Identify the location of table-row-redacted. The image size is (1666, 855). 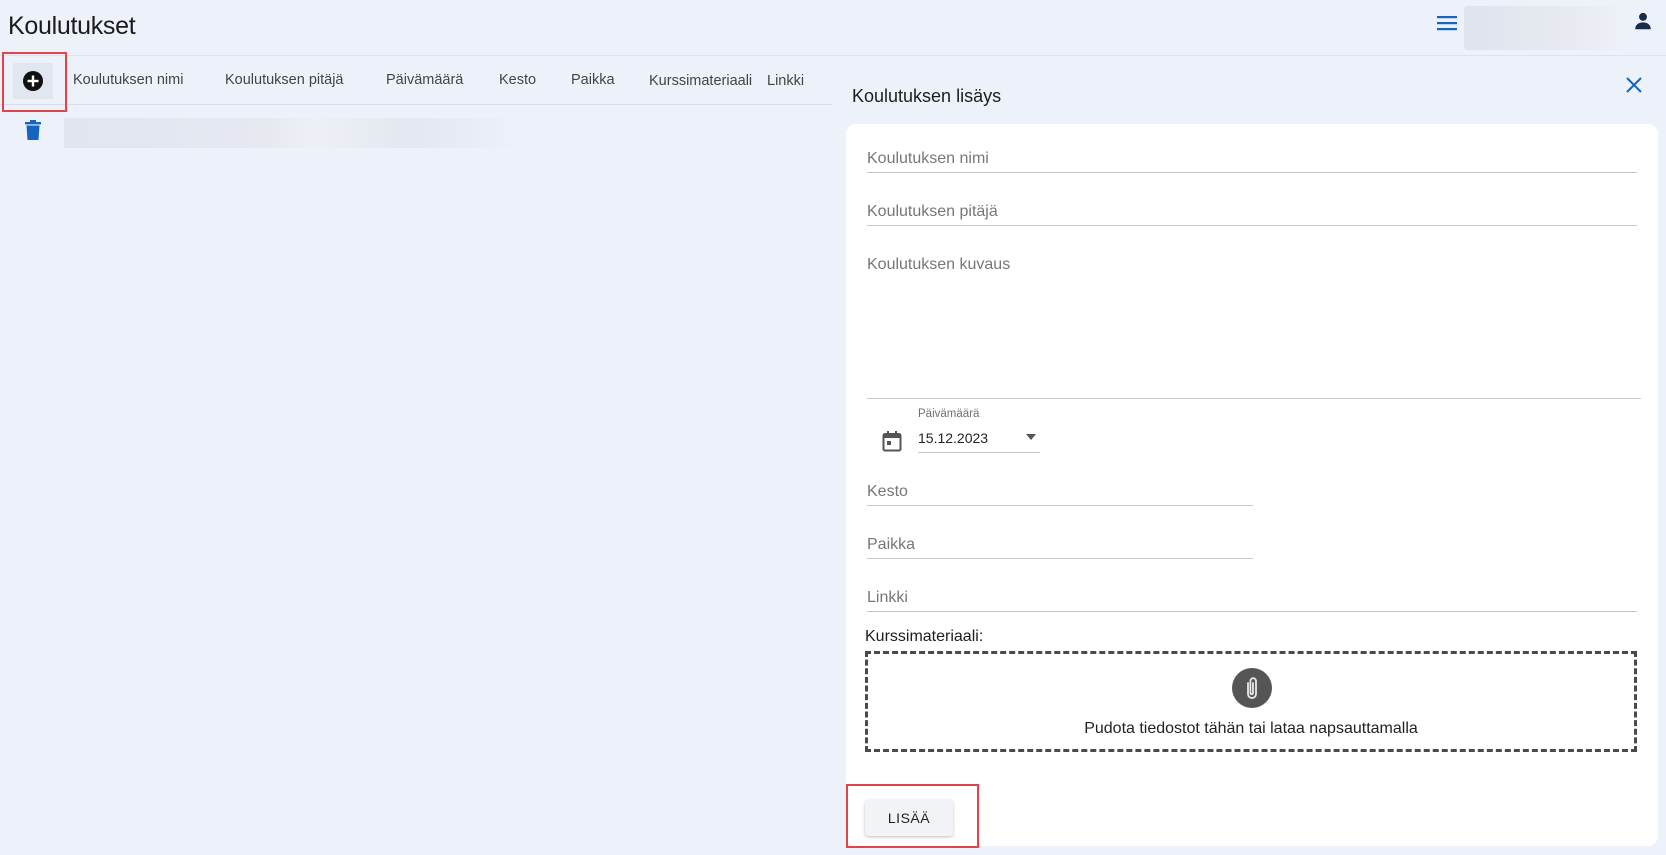
(294, 133).